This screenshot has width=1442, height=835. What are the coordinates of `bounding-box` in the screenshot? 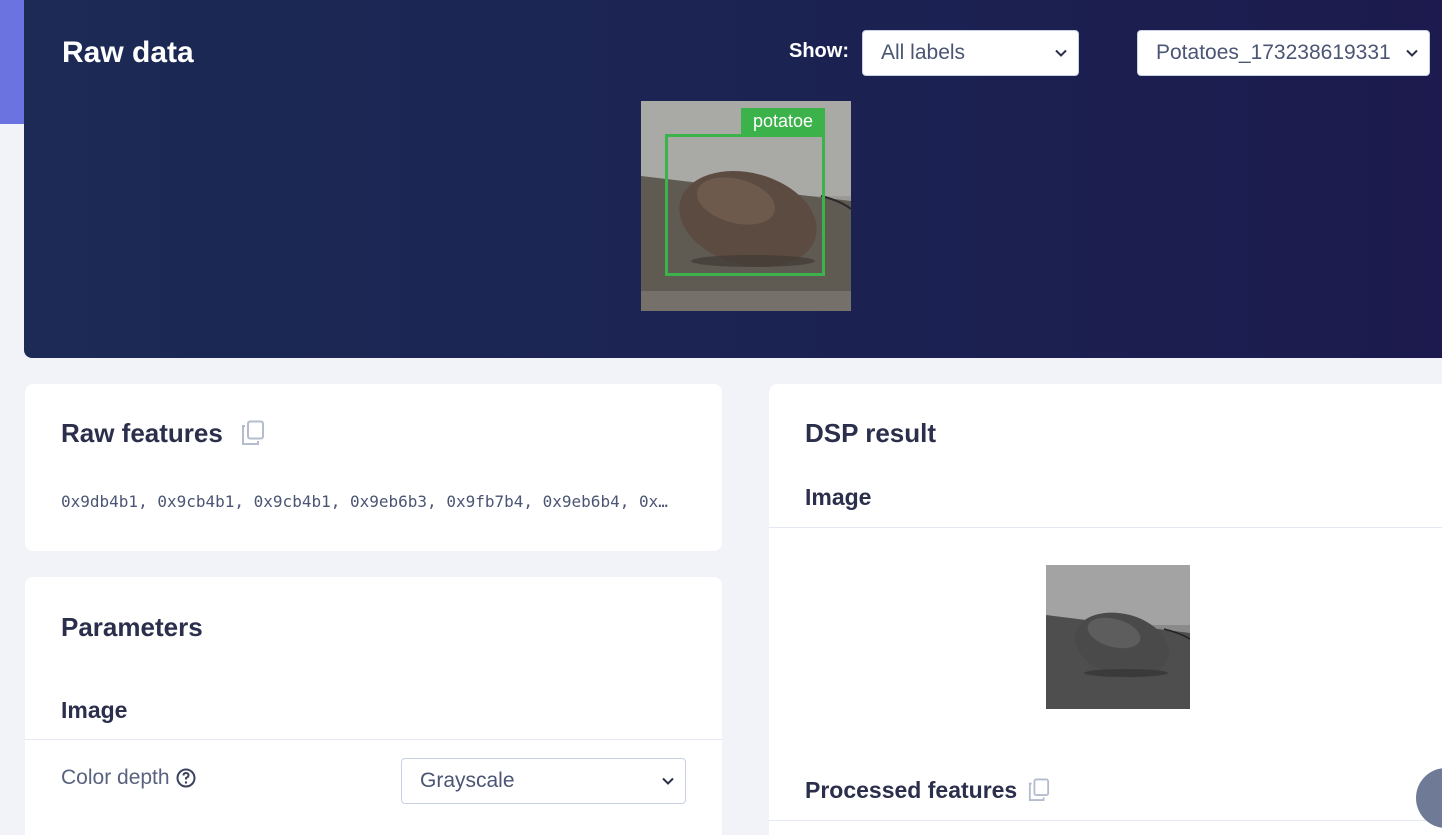 It's located at (745, 205).